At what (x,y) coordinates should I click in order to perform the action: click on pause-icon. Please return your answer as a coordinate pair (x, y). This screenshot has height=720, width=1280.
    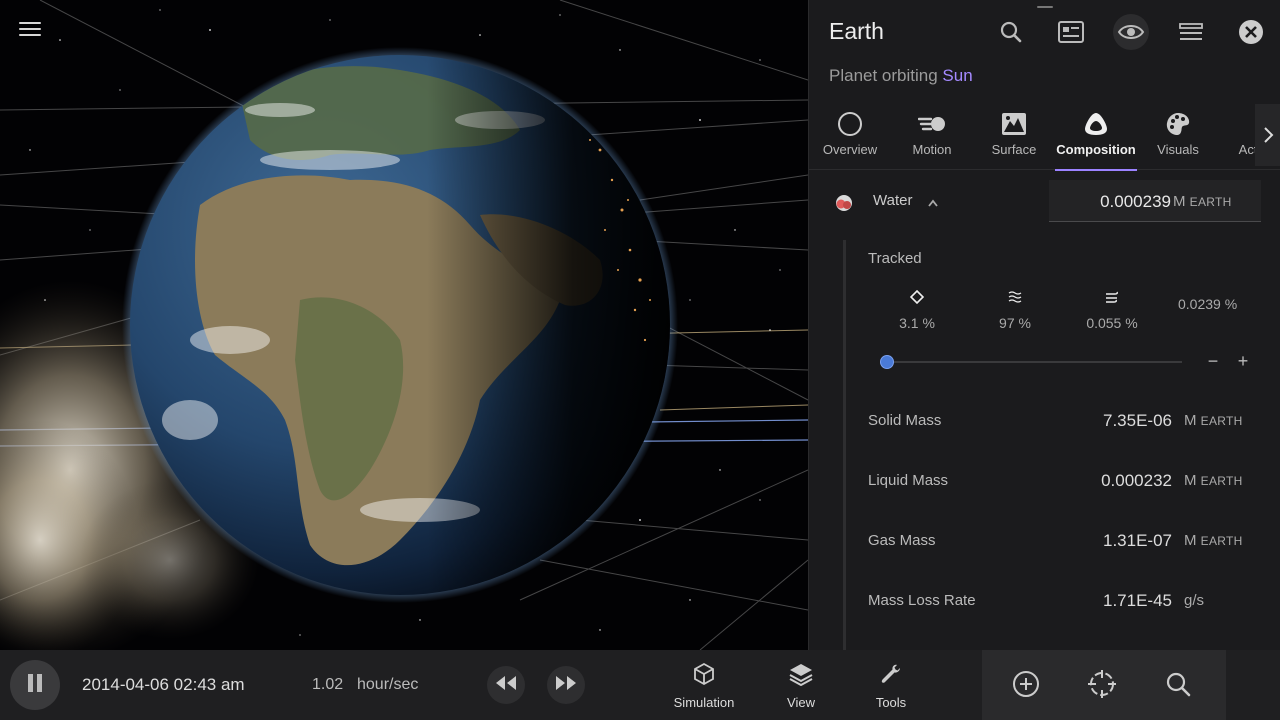
    Looking at the image, I should click on (35, 685).